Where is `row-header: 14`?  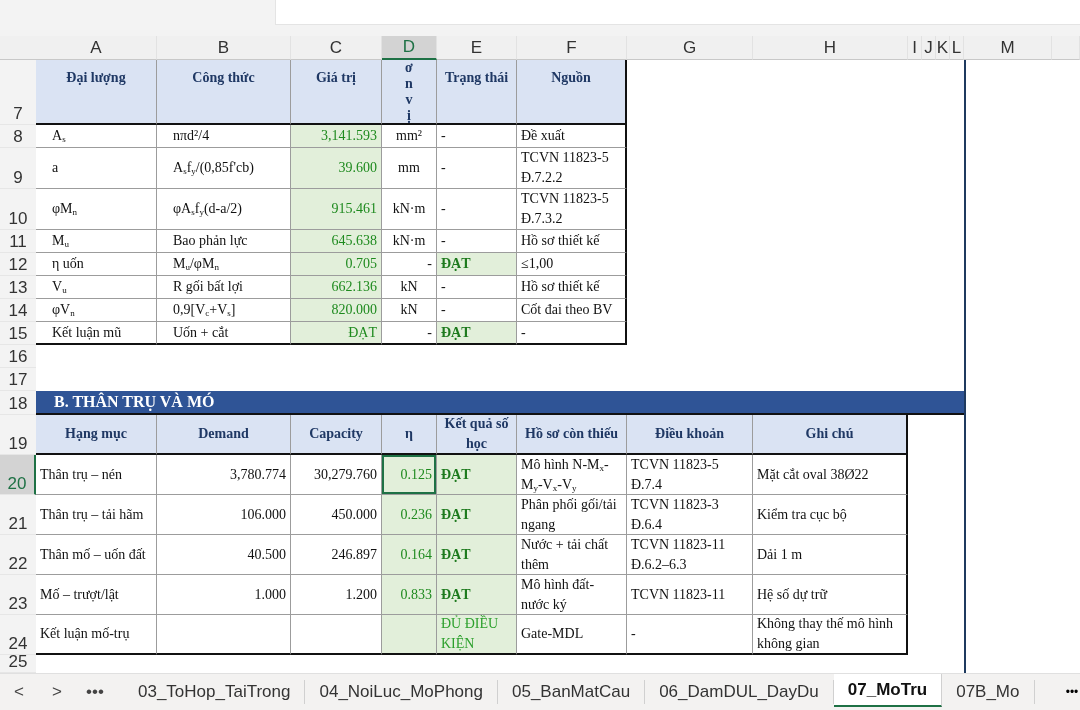
row-header: 14 is located at coordinates (18, 310).